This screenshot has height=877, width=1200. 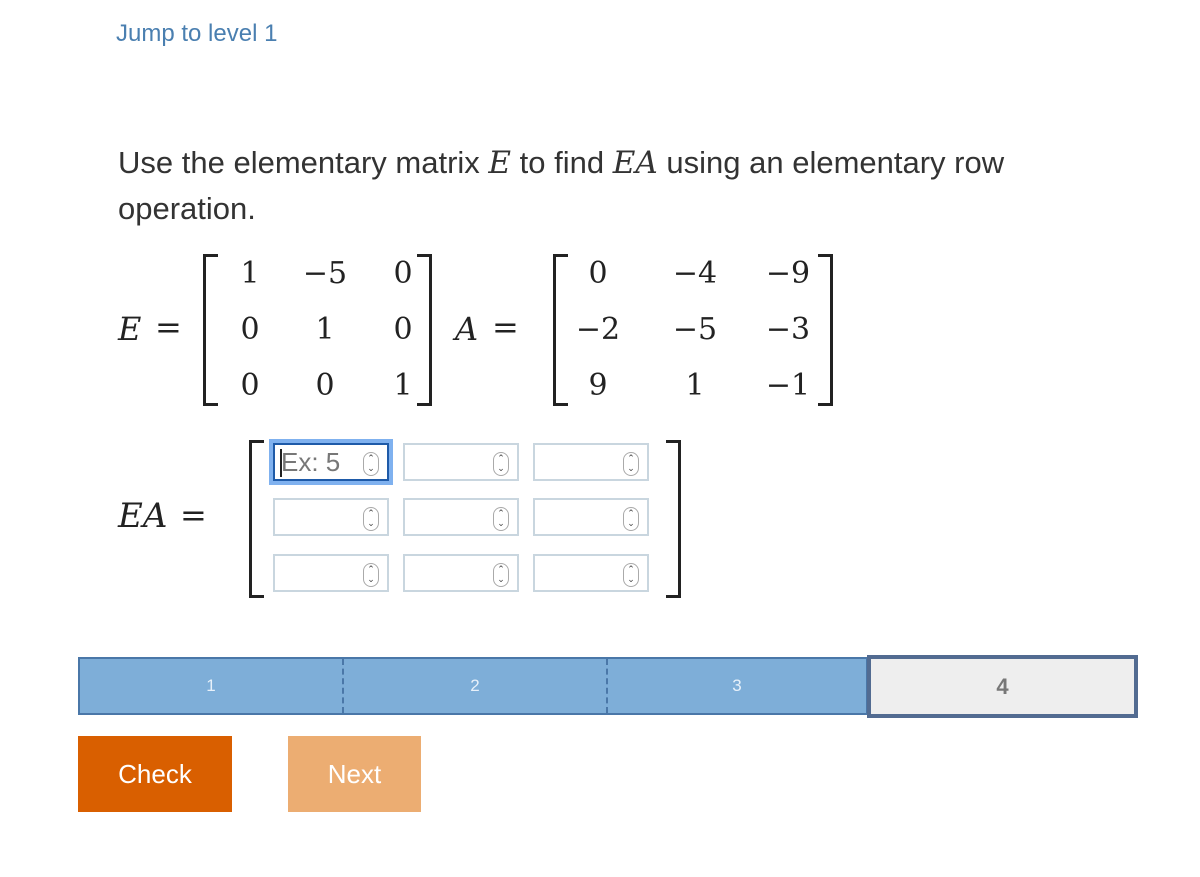 What do you see at coordinates (788, 273) in the screenshot?
I see `matrix-a-cell: −9` at bounding box center [788, 273].